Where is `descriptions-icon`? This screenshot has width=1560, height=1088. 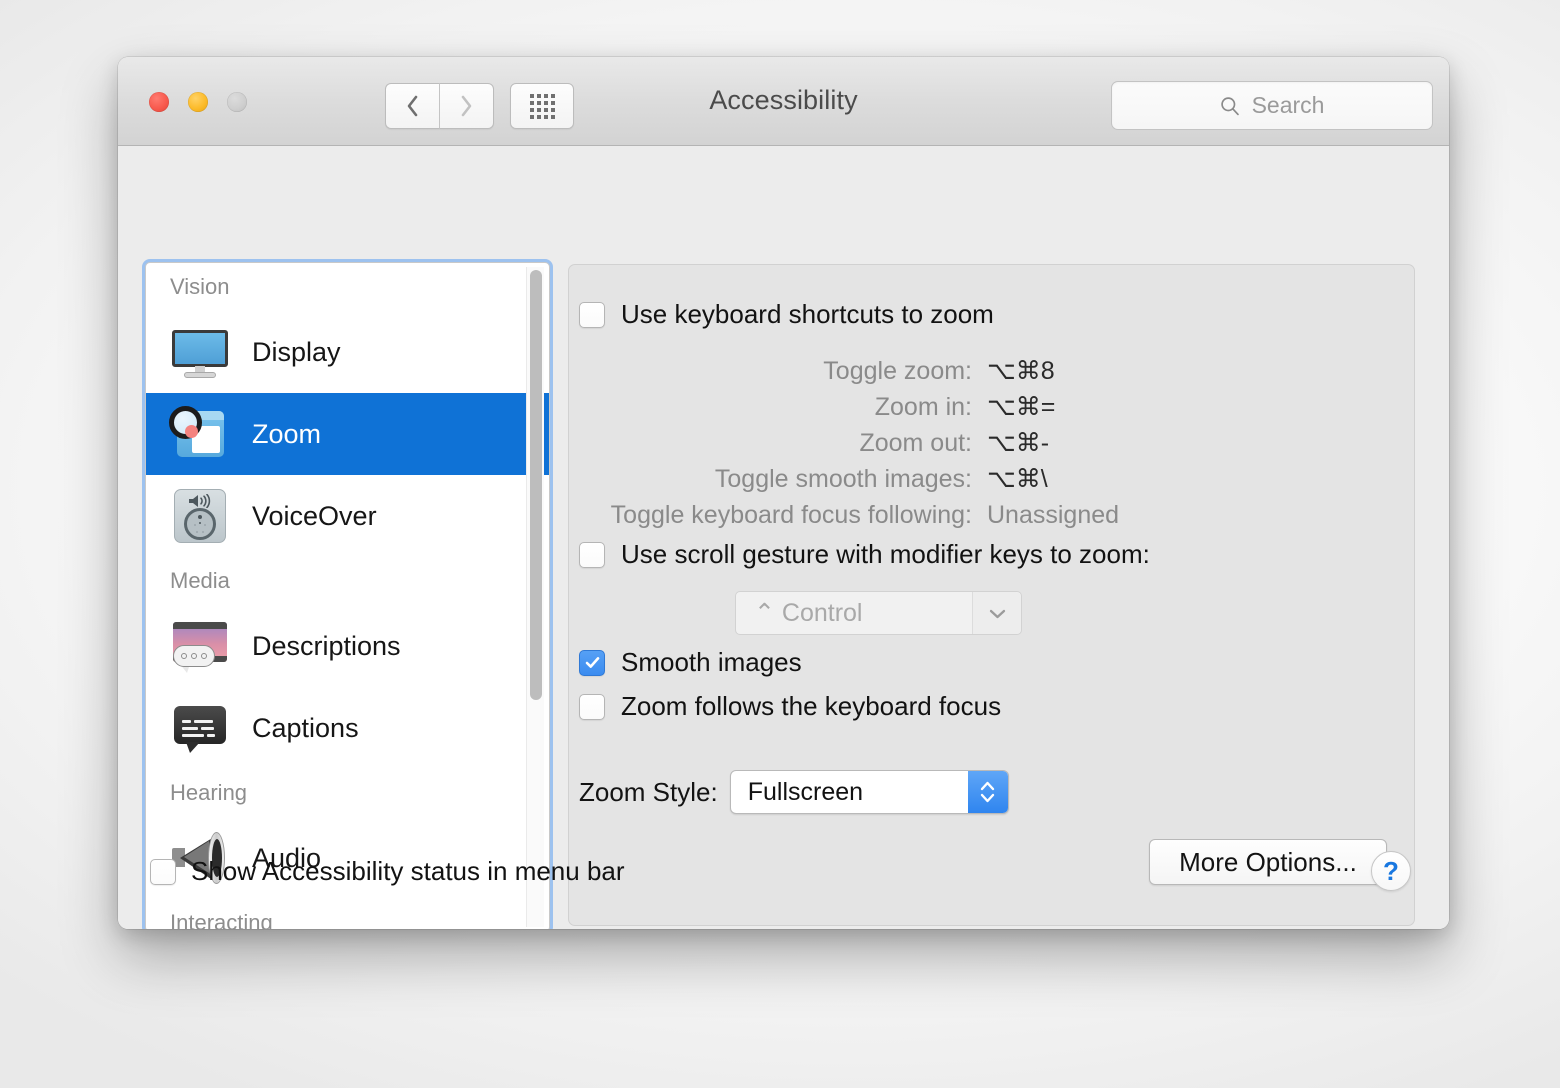 descriptions-icon is located at coordinates (200, 646).